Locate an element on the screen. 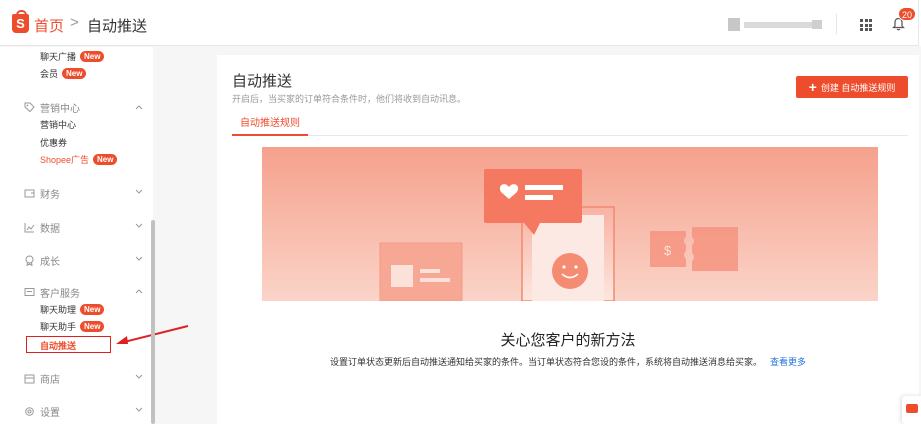  create-auto-push-rule-button: + 创建 自动推送规则 is located at coordinates (852, 87).